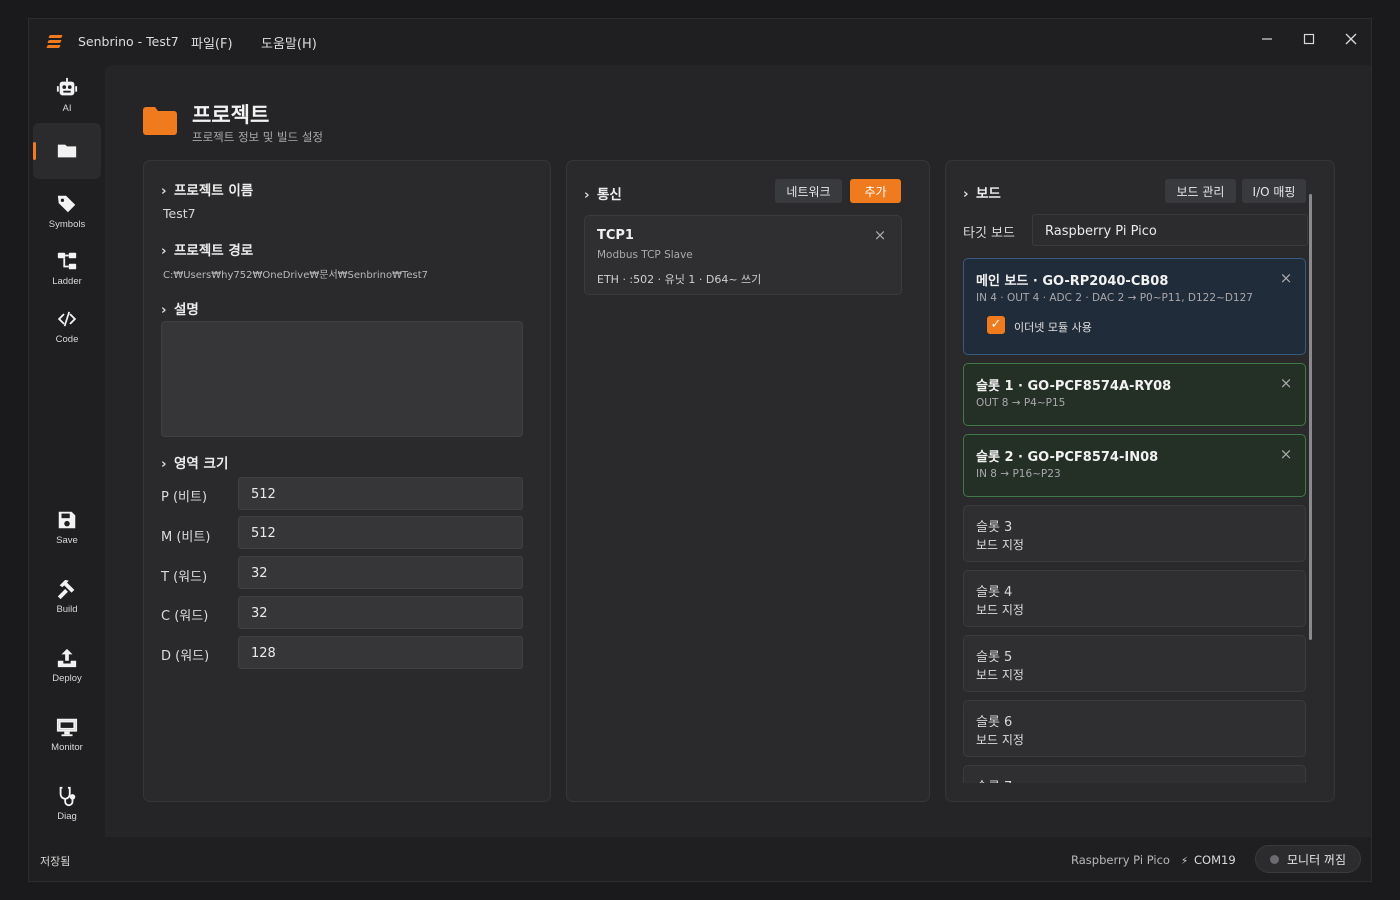 The width and height of the screenshot is (1400, 900). I want to click on area-label-m: M (비트), so click(186, 537).